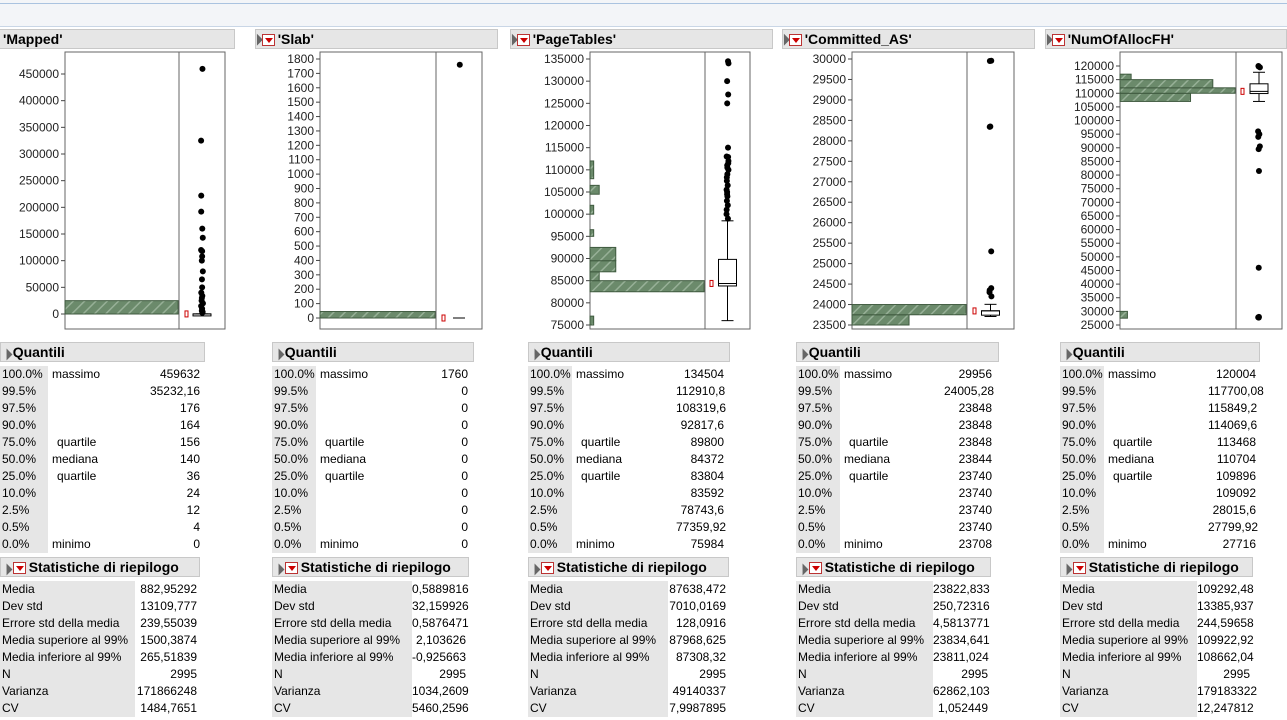 The width and height of the screenshot is (1287, 720). I want to click on quantile-row: 97.5% 0, so click(373, 408).